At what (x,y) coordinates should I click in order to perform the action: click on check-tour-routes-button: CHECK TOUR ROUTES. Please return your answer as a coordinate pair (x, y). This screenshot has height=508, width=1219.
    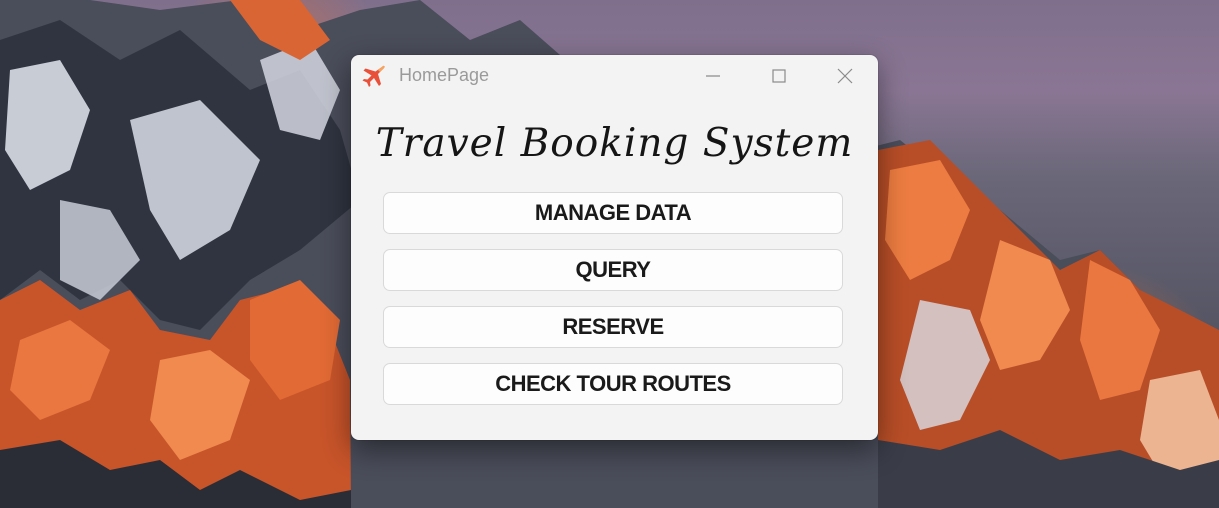
    Looking at the image, I should click on (613, 384).